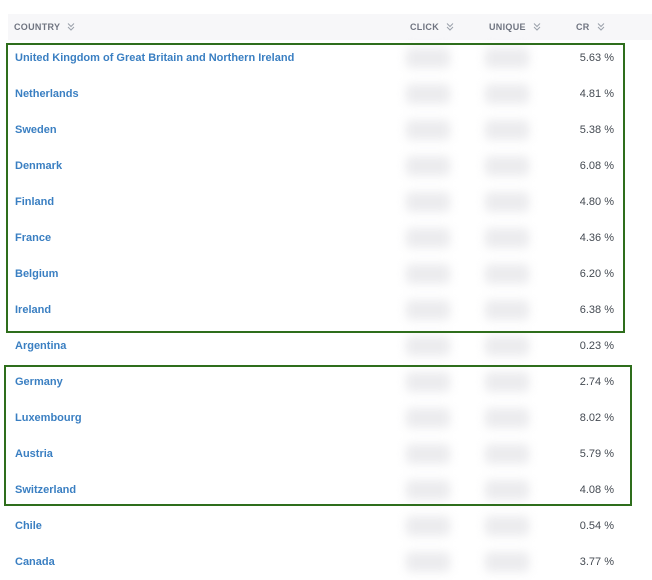  What do you see at coordinates (323, 562) in the screenshot?
I see `table-row: Canada 3.77 %` at bounding box center [323, 562].